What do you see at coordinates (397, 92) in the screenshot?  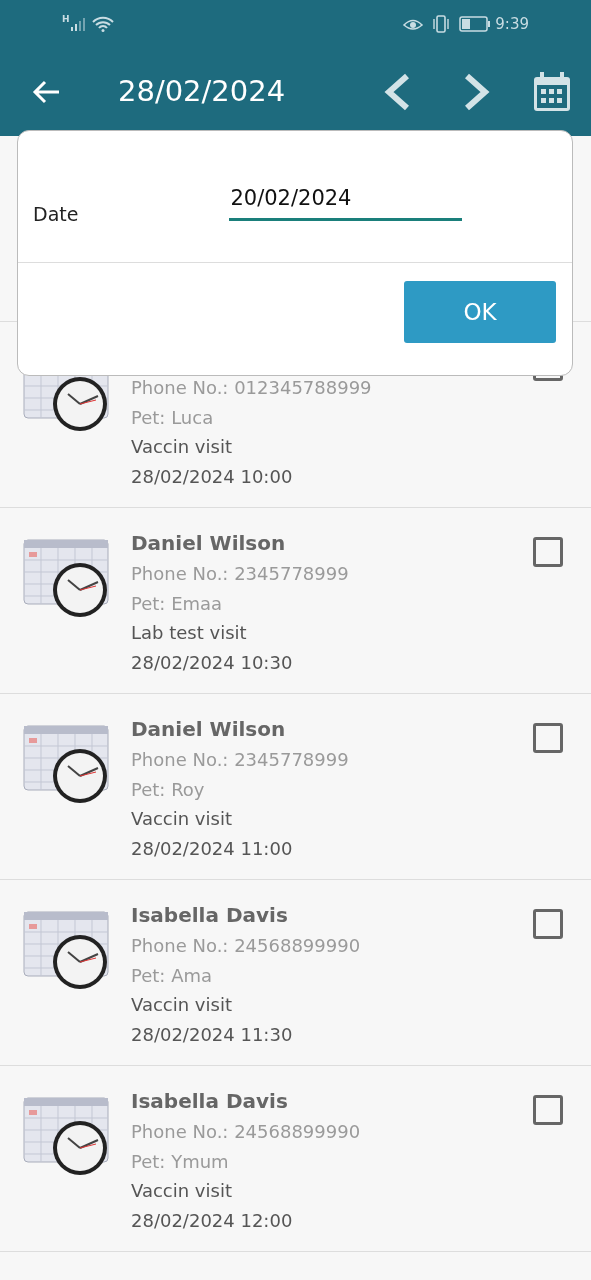 I see `chevron-left-icon` at bounding box center [397, 92].